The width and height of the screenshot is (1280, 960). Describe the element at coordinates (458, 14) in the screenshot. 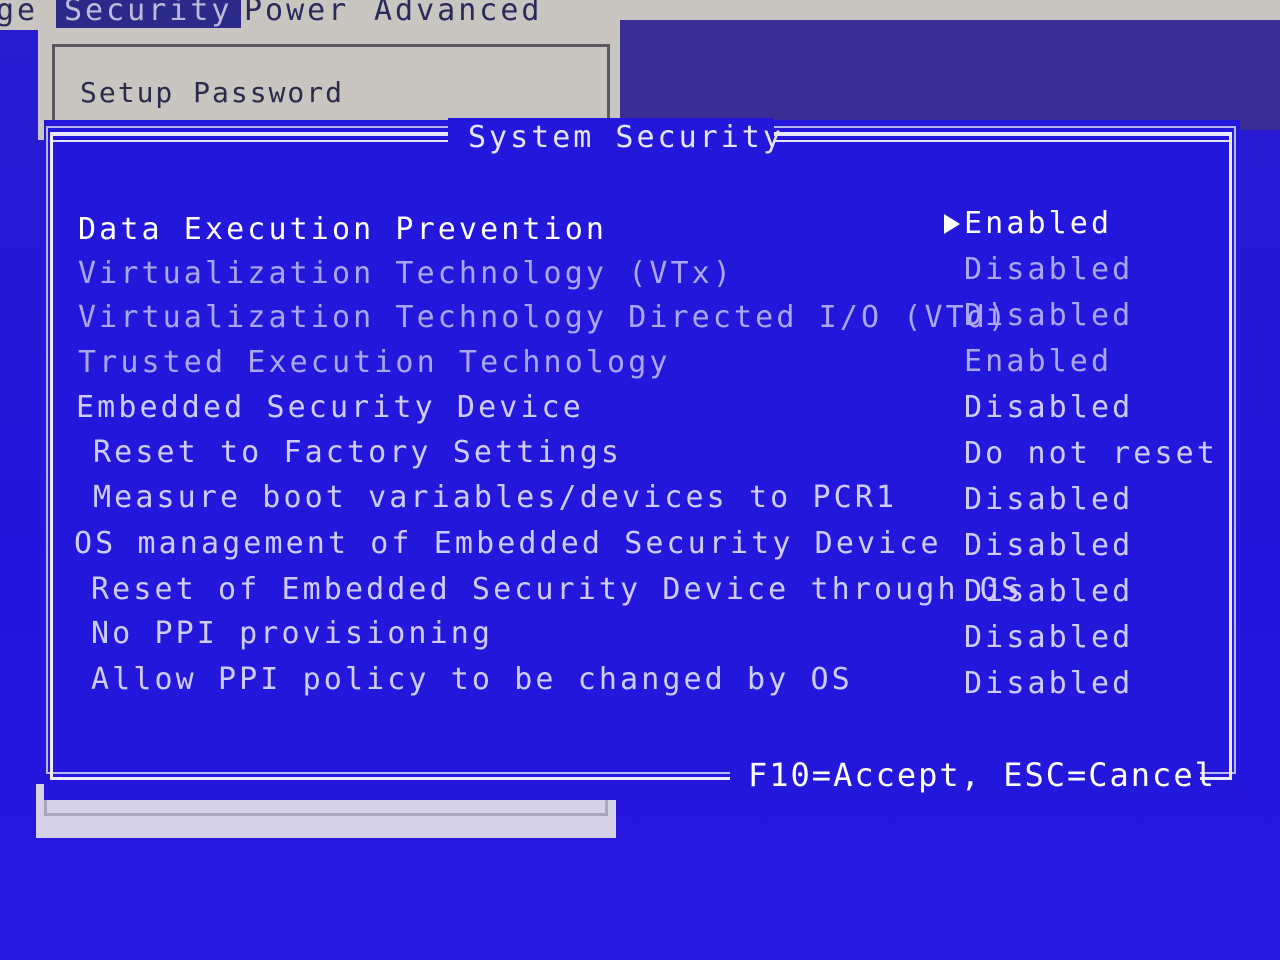

I see `menu-item-advanced: Advanced` at that location.